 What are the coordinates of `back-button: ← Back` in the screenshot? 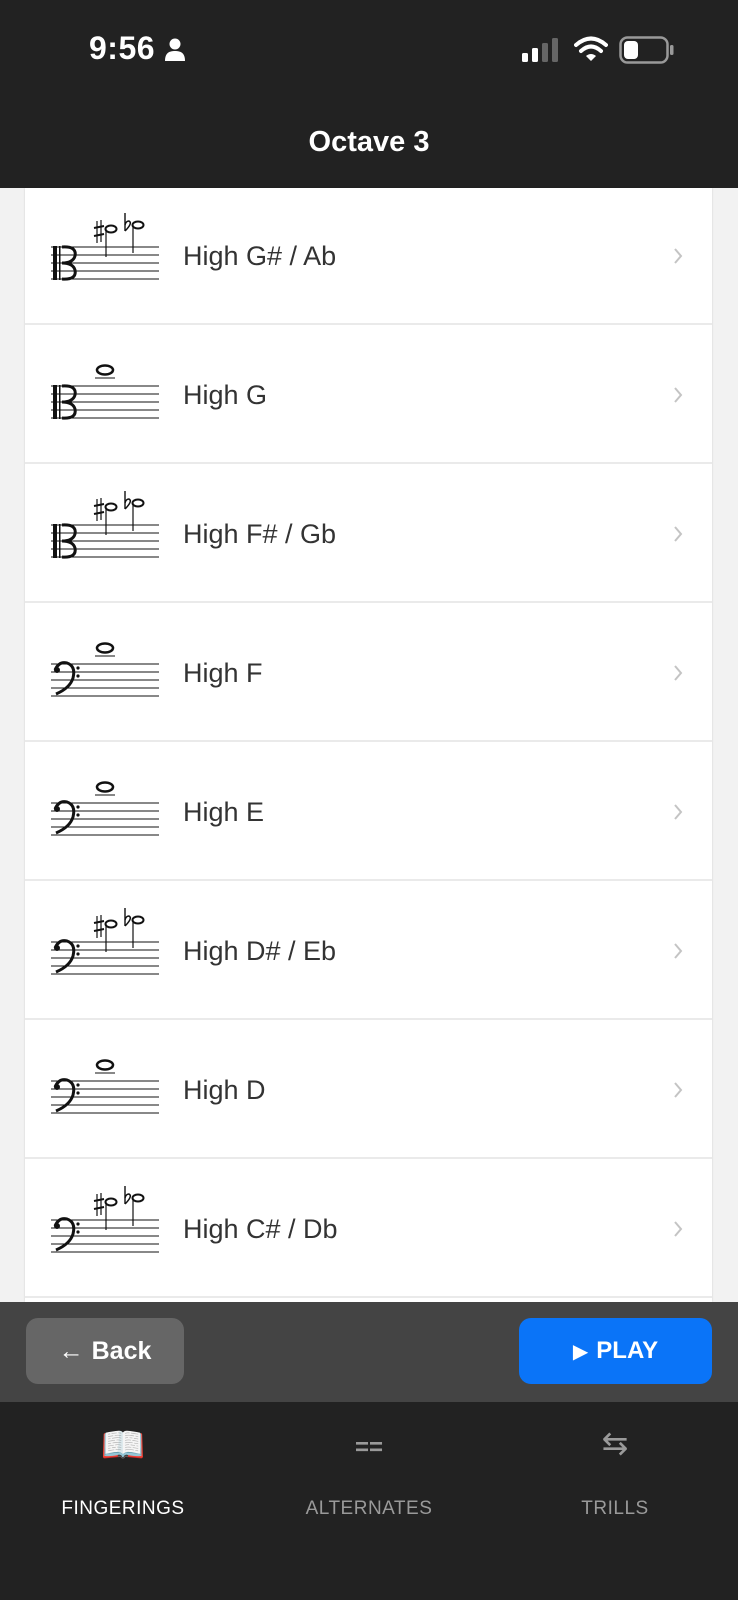 It's located at (105, 1351).